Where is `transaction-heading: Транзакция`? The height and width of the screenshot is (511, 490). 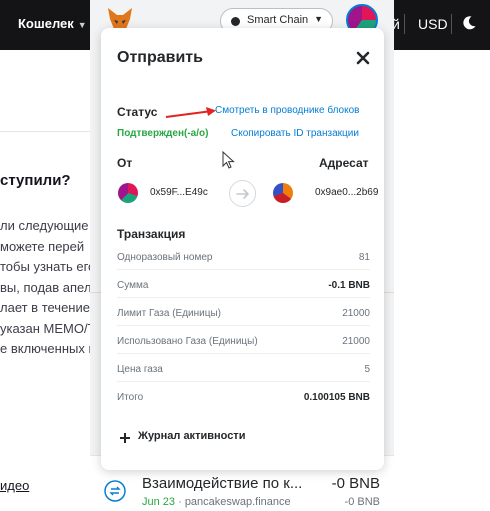
transaction-heading: Транзакция is located at coordinates (151, 234).